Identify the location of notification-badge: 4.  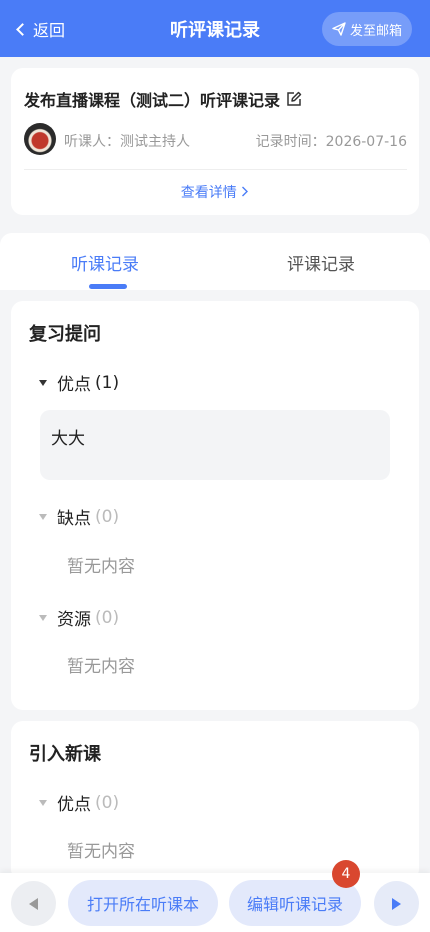
(346, 874).